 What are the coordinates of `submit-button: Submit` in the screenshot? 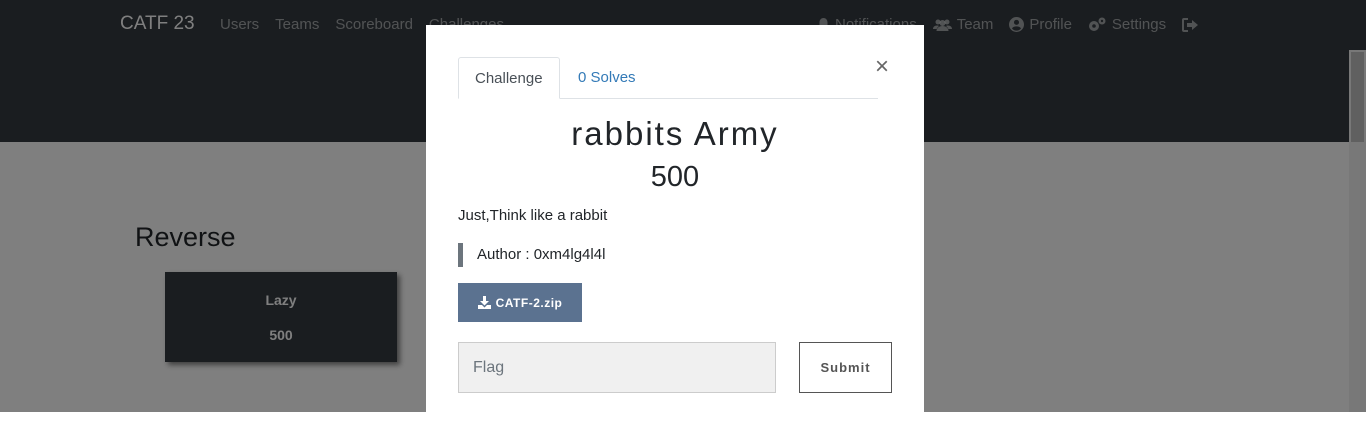 It's located at (845, 367).